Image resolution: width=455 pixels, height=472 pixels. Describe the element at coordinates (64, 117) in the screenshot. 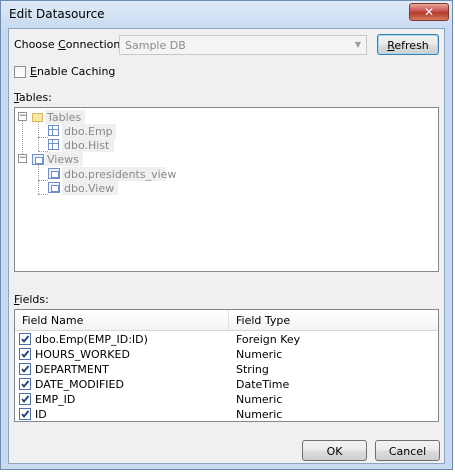

I see `tree-node-tables: Tables` at that location.